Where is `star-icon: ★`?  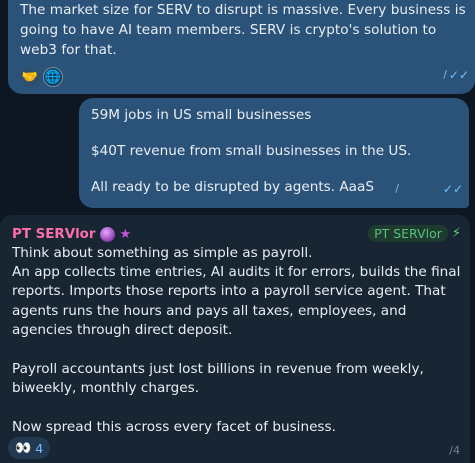 star-icon: ★ is located at coordinates (125, 234).